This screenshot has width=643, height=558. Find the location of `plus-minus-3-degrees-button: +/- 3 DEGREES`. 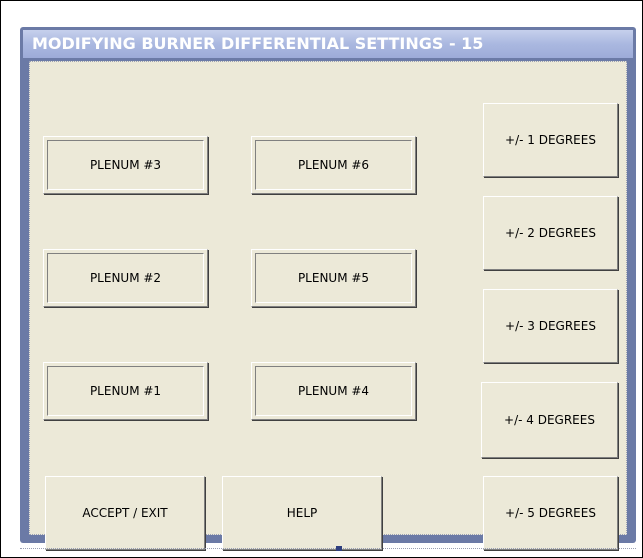

plus-minus-3-degrees-button: +/- 3 DEGREES is located at coordinates (550, 326).